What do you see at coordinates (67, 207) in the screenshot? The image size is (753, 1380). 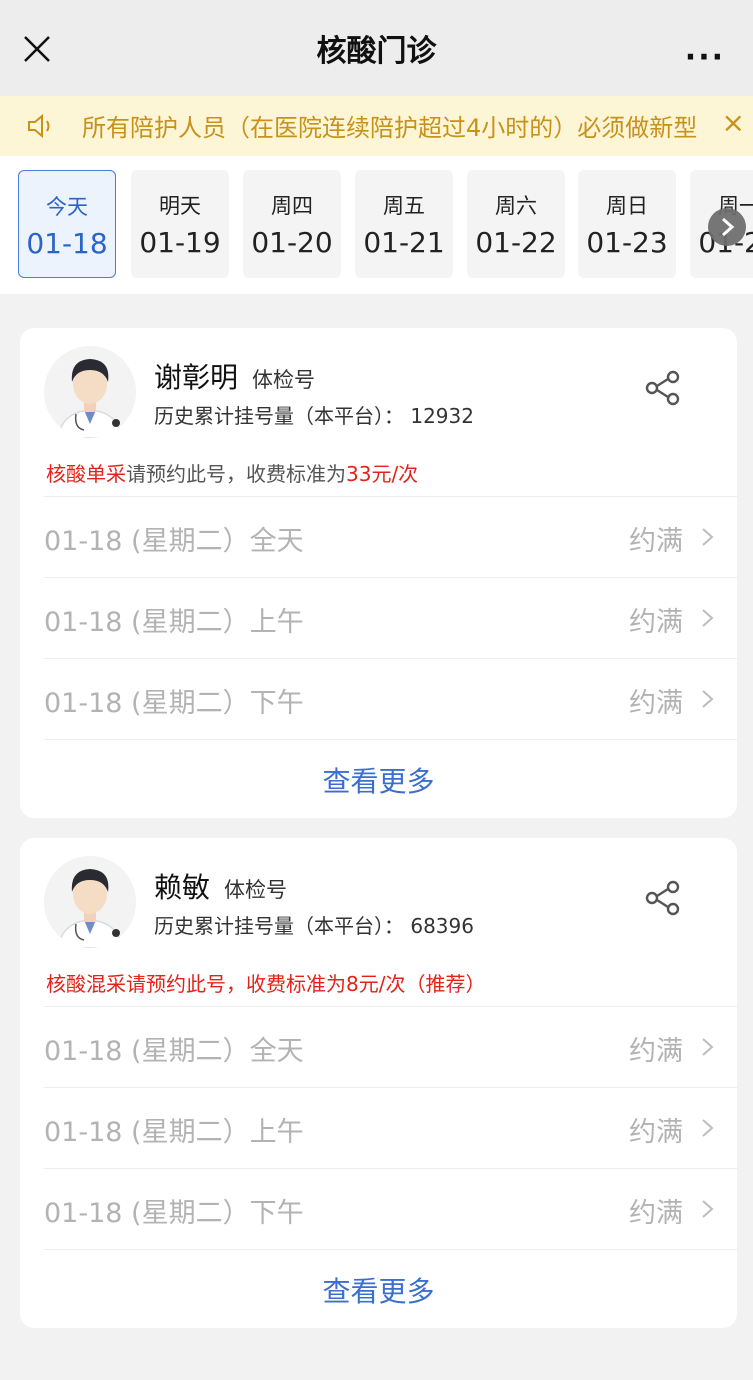 I see `date-tab-label: 今天` at bounding box center [67, 207].